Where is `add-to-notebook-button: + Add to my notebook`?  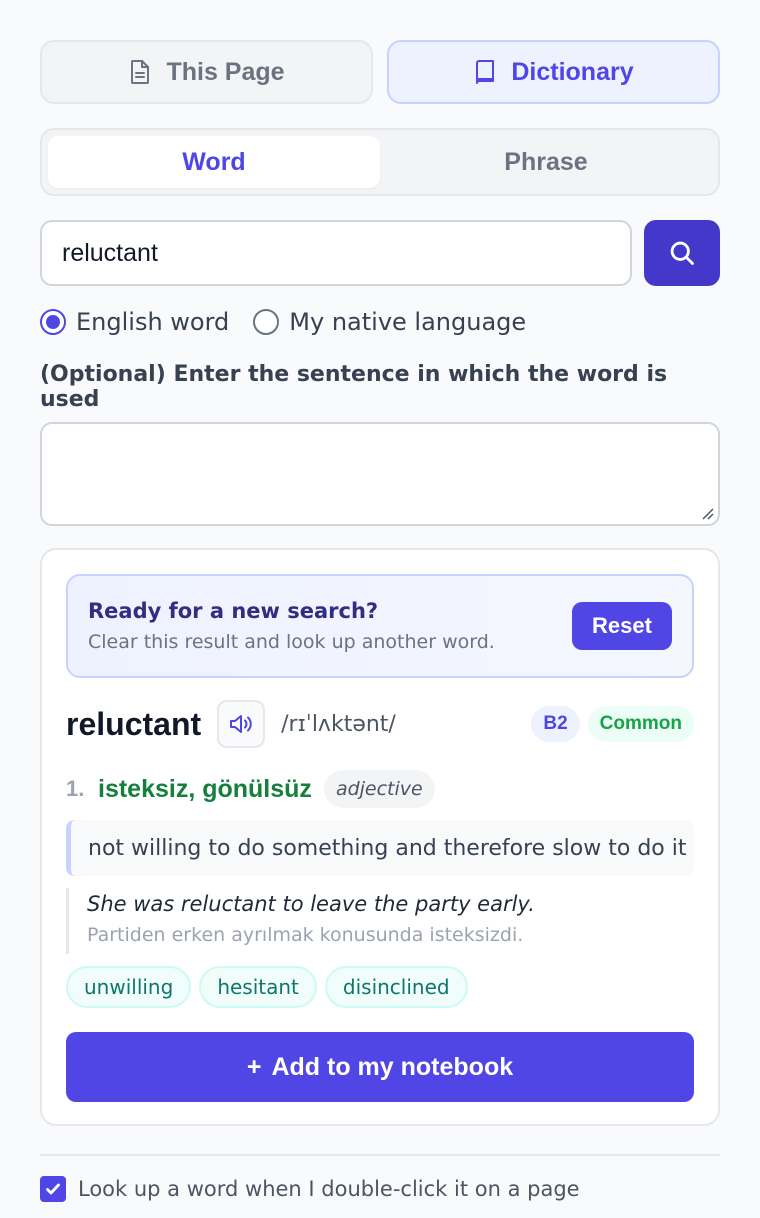
add-to-notebook-button: + Add to my notebook is located at coordinates (380, 1067).